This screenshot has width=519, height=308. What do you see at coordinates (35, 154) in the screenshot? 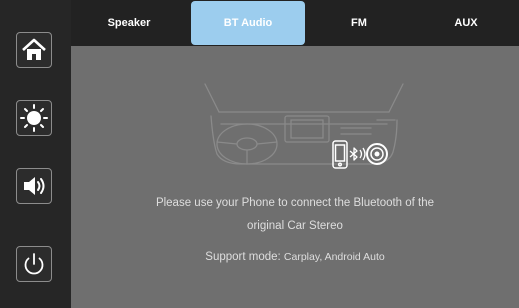
I see `sidebar` at bounding box center [35, 154].